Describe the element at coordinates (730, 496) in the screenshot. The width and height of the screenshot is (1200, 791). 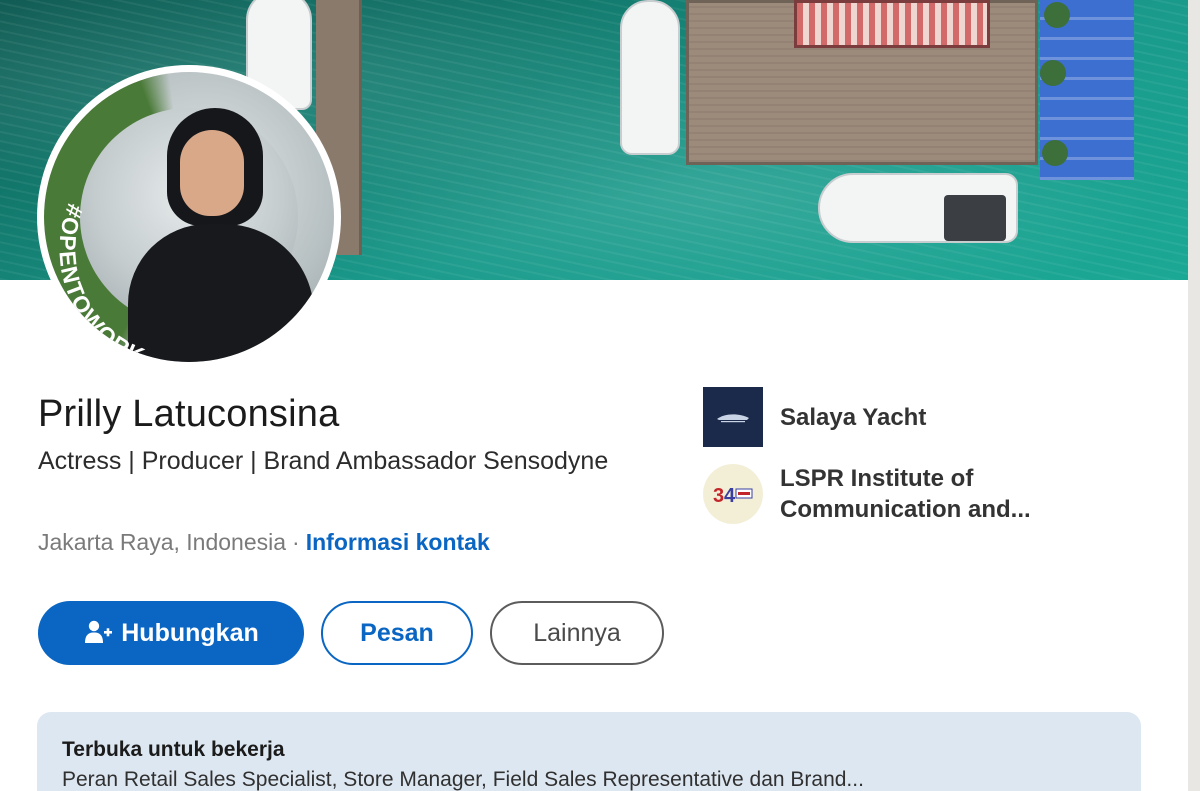
I see `svg-text: 4` at that location.